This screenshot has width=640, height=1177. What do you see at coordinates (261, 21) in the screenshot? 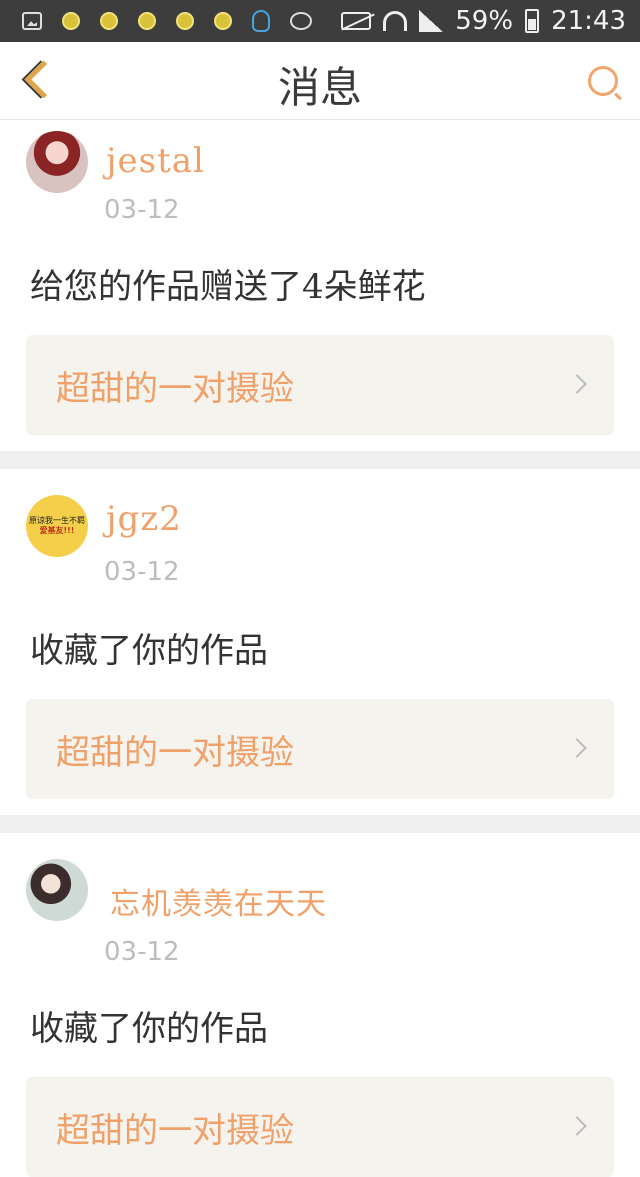
I see `qq-icon` at bounding box center [261, 21].